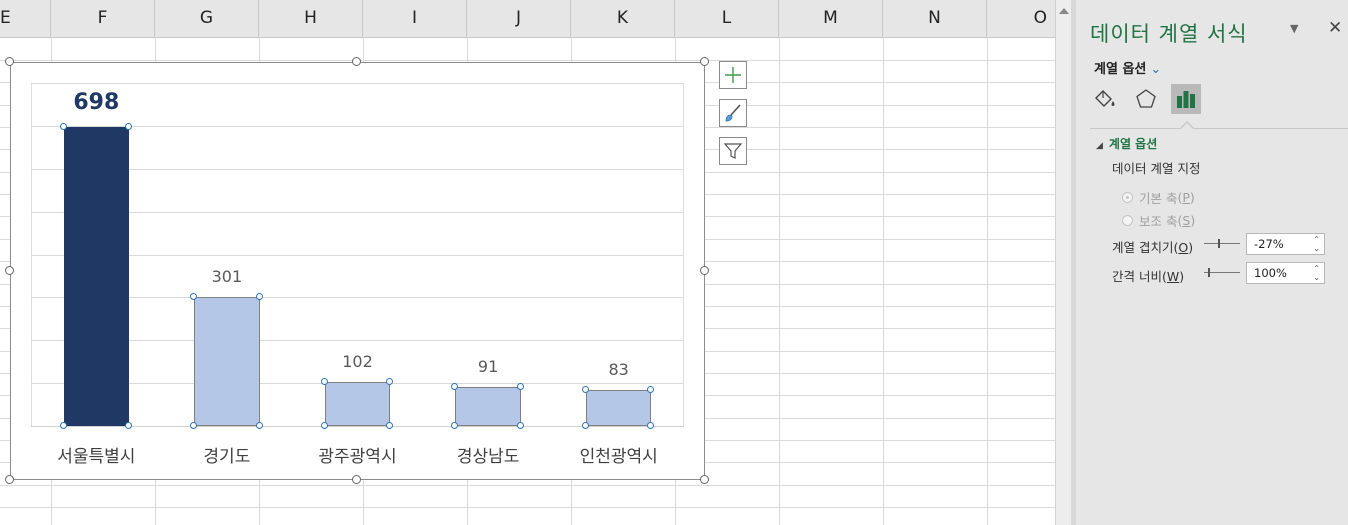 This screenshot has width=1348, height=525. What do you see at coordinates (831, 18) in the screenshot?
I see `column-header-m: M` at bounding box center [831, 18].